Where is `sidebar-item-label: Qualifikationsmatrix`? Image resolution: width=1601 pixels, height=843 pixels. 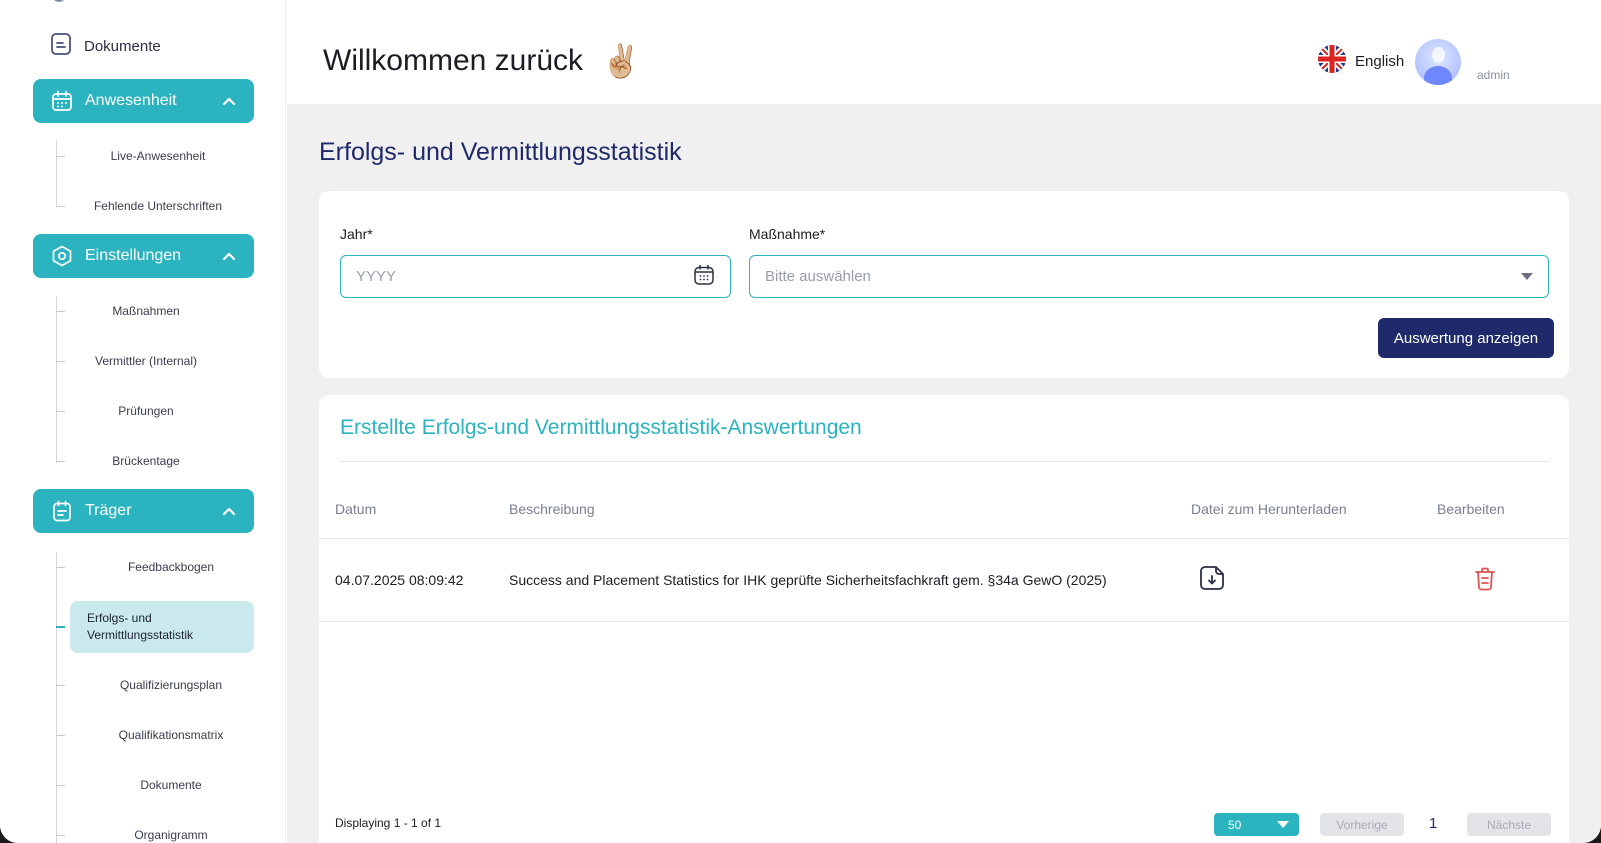
sidebar-item-label: Qualifikationsmatrix is located at coordinates (171, 735).